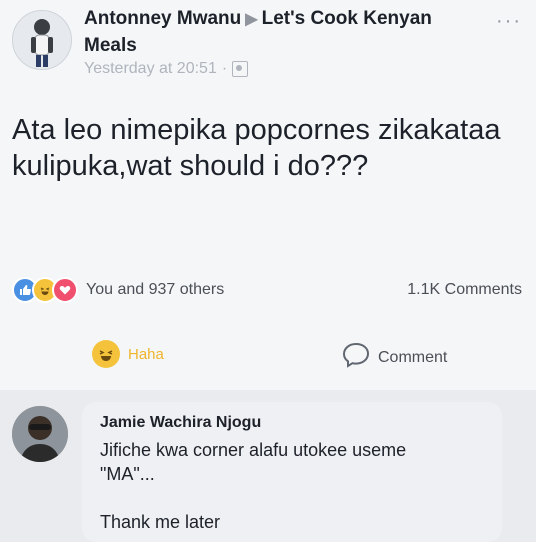 The height and width of the screenshot is (542, 536). What do you see at coordinates (146, 354) in the screenshot?
I see `haha-label: Haha` at bounding box center [146, 354].